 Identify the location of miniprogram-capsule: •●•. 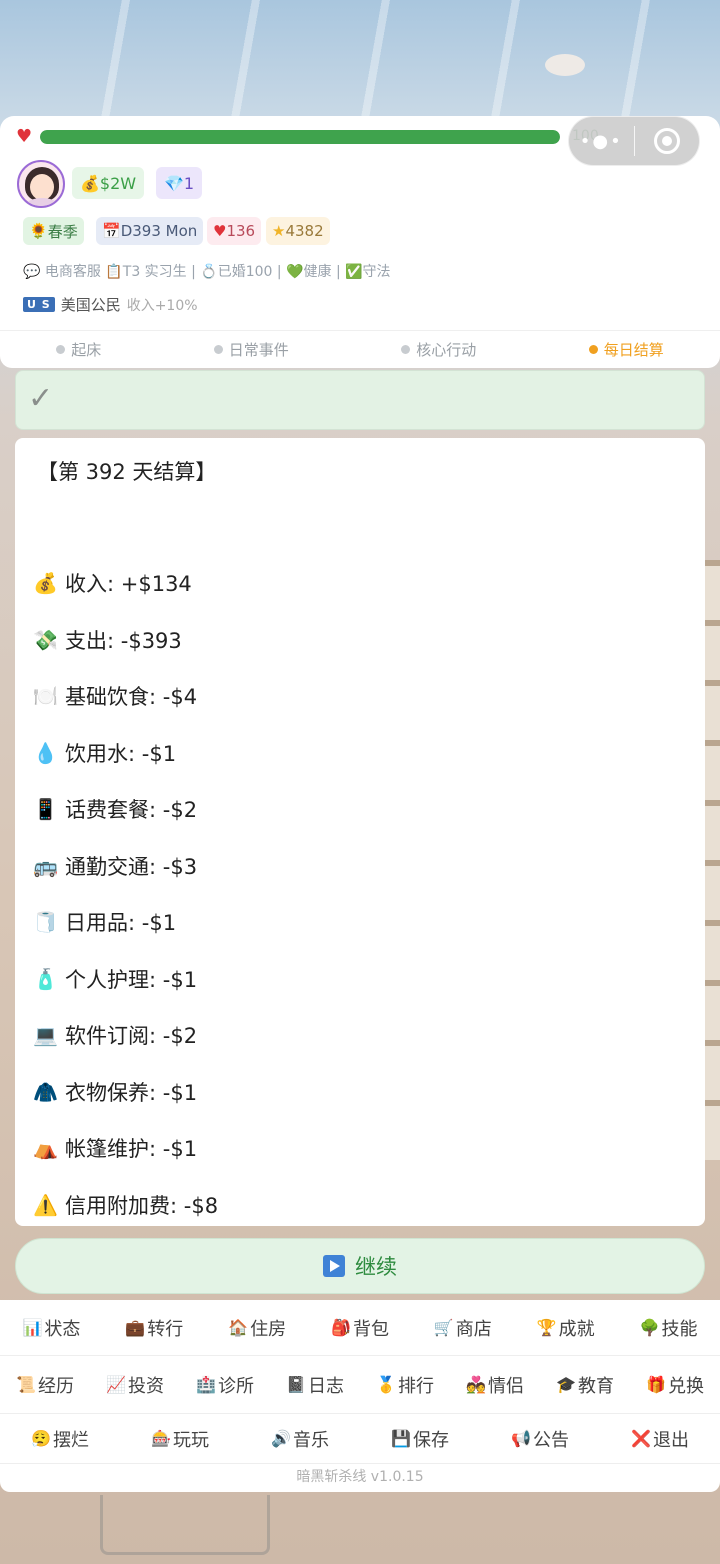
(634, 141).